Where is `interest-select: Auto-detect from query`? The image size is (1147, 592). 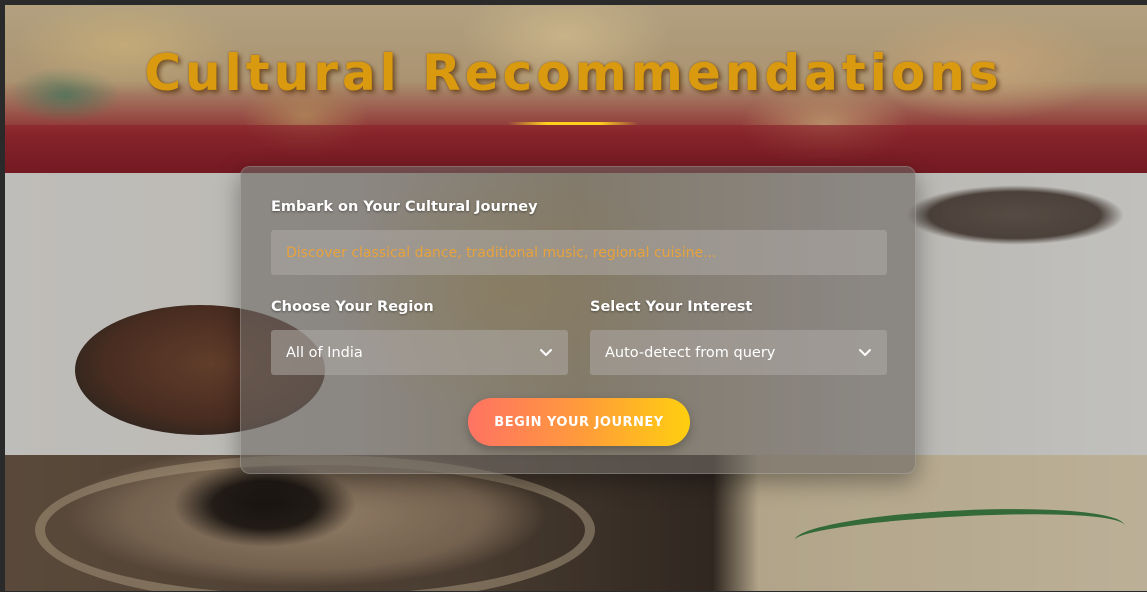 interest-select: Auto-detect from query is located at coordinates (738, 352).